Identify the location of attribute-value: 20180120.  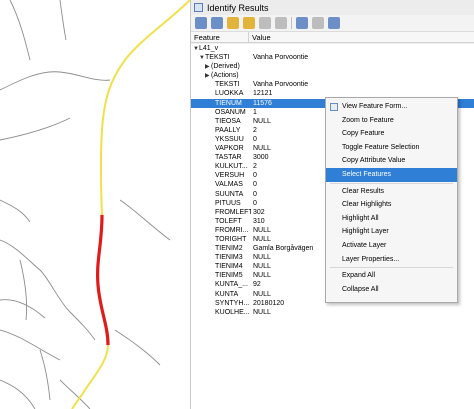
(269, 303).